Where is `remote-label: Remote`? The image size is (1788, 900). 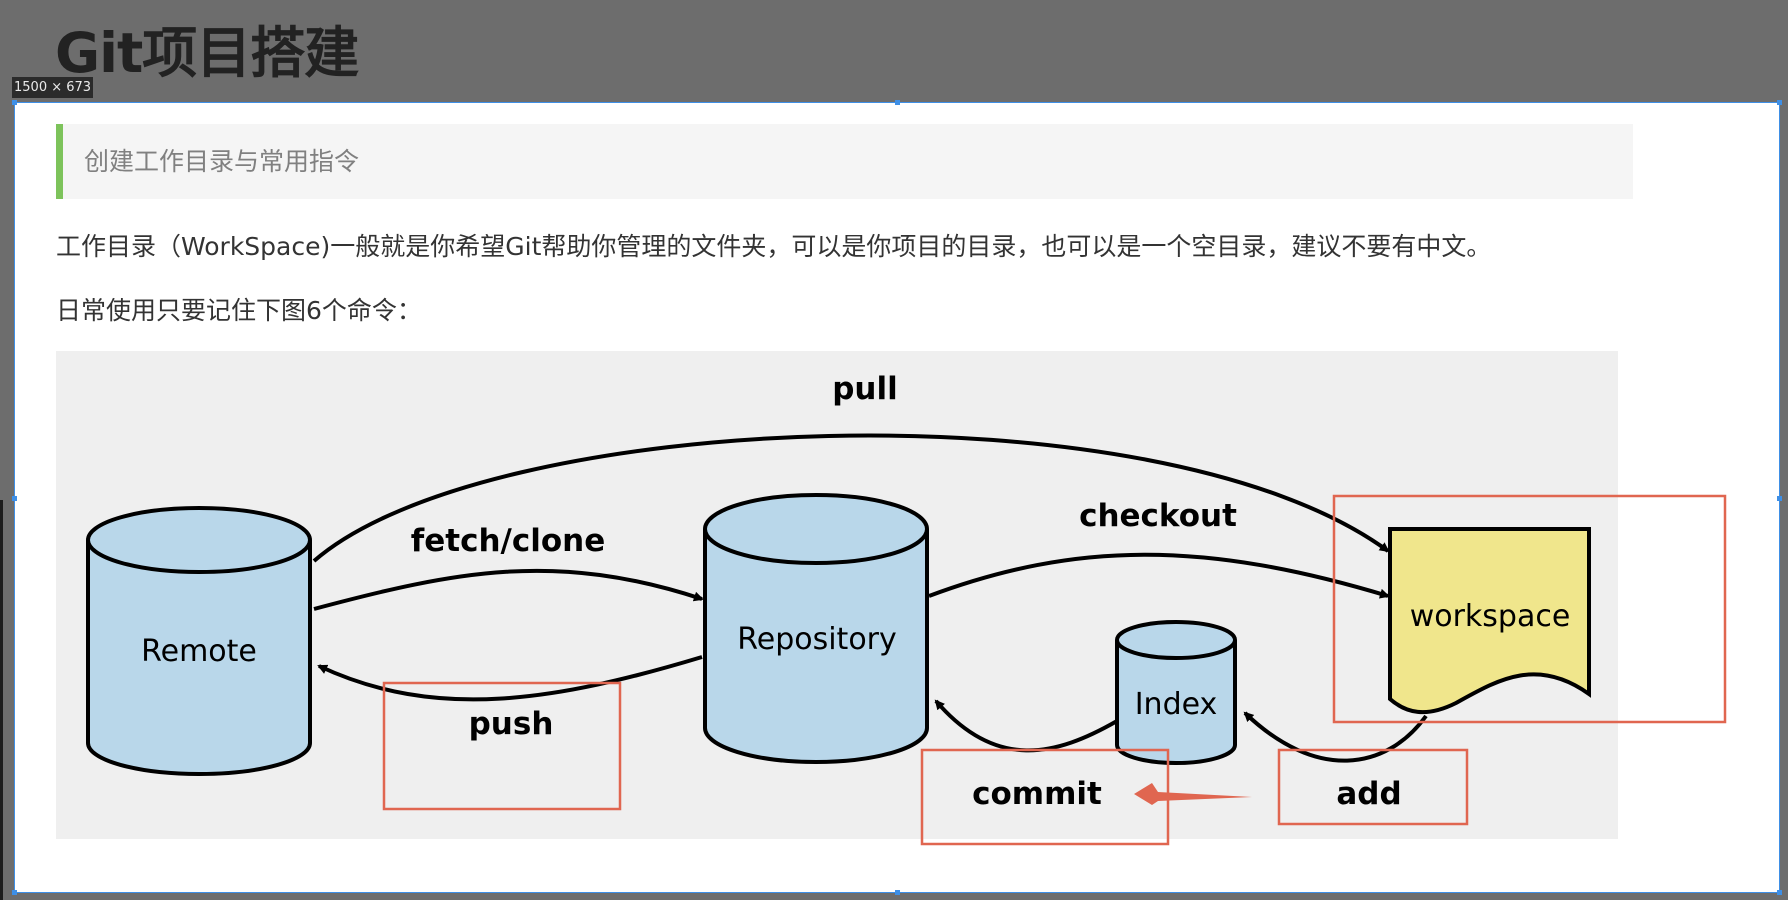
remote-label: Remote is located at coordinates (199, 651).